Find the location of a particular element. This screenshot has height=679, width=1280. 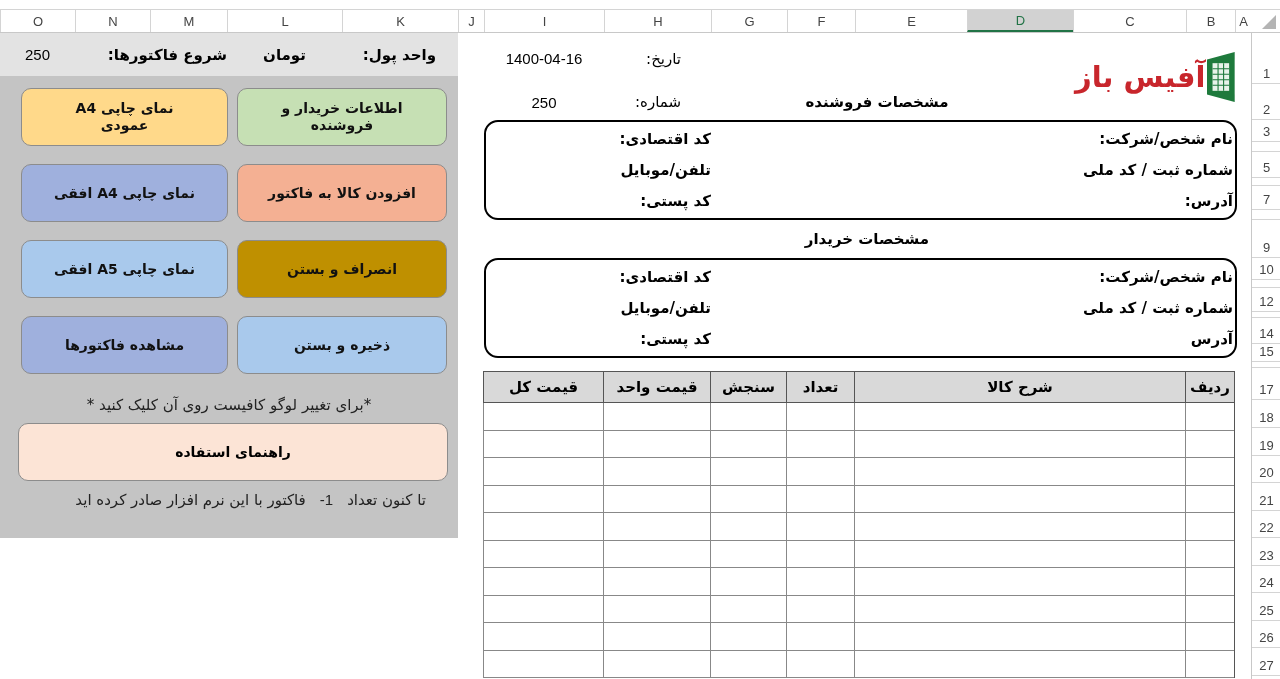

macro-button: ذخیره و بستن is located at coordinates (342, 345).